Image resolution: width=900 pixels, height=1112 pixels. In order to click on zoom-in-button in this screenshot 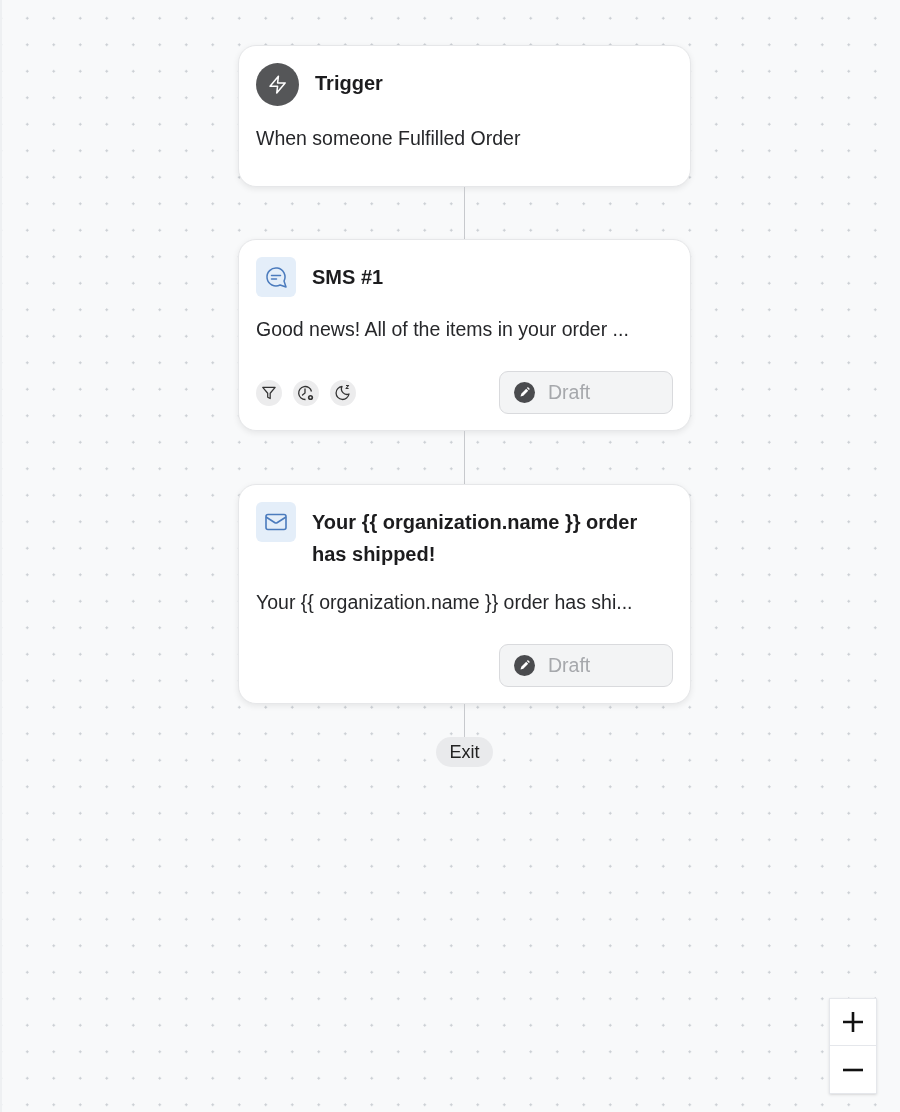, I will do `click(853, 1022)`.